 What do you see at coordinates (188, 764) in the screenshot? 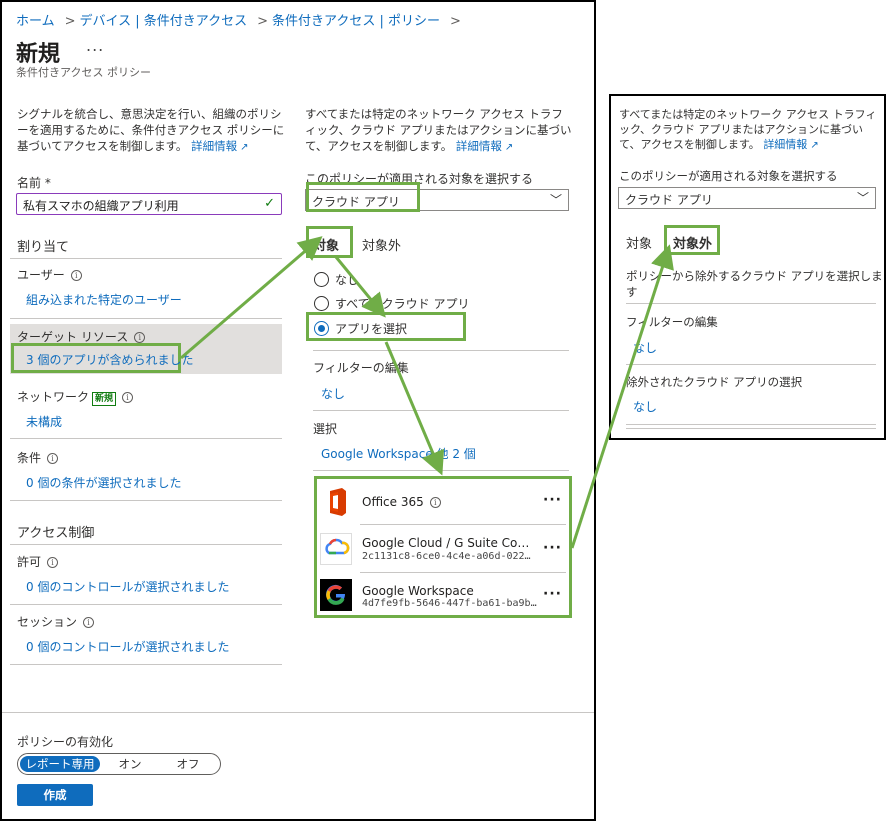
I see `toggle-off: オフ` at bounding box center [188, 764].